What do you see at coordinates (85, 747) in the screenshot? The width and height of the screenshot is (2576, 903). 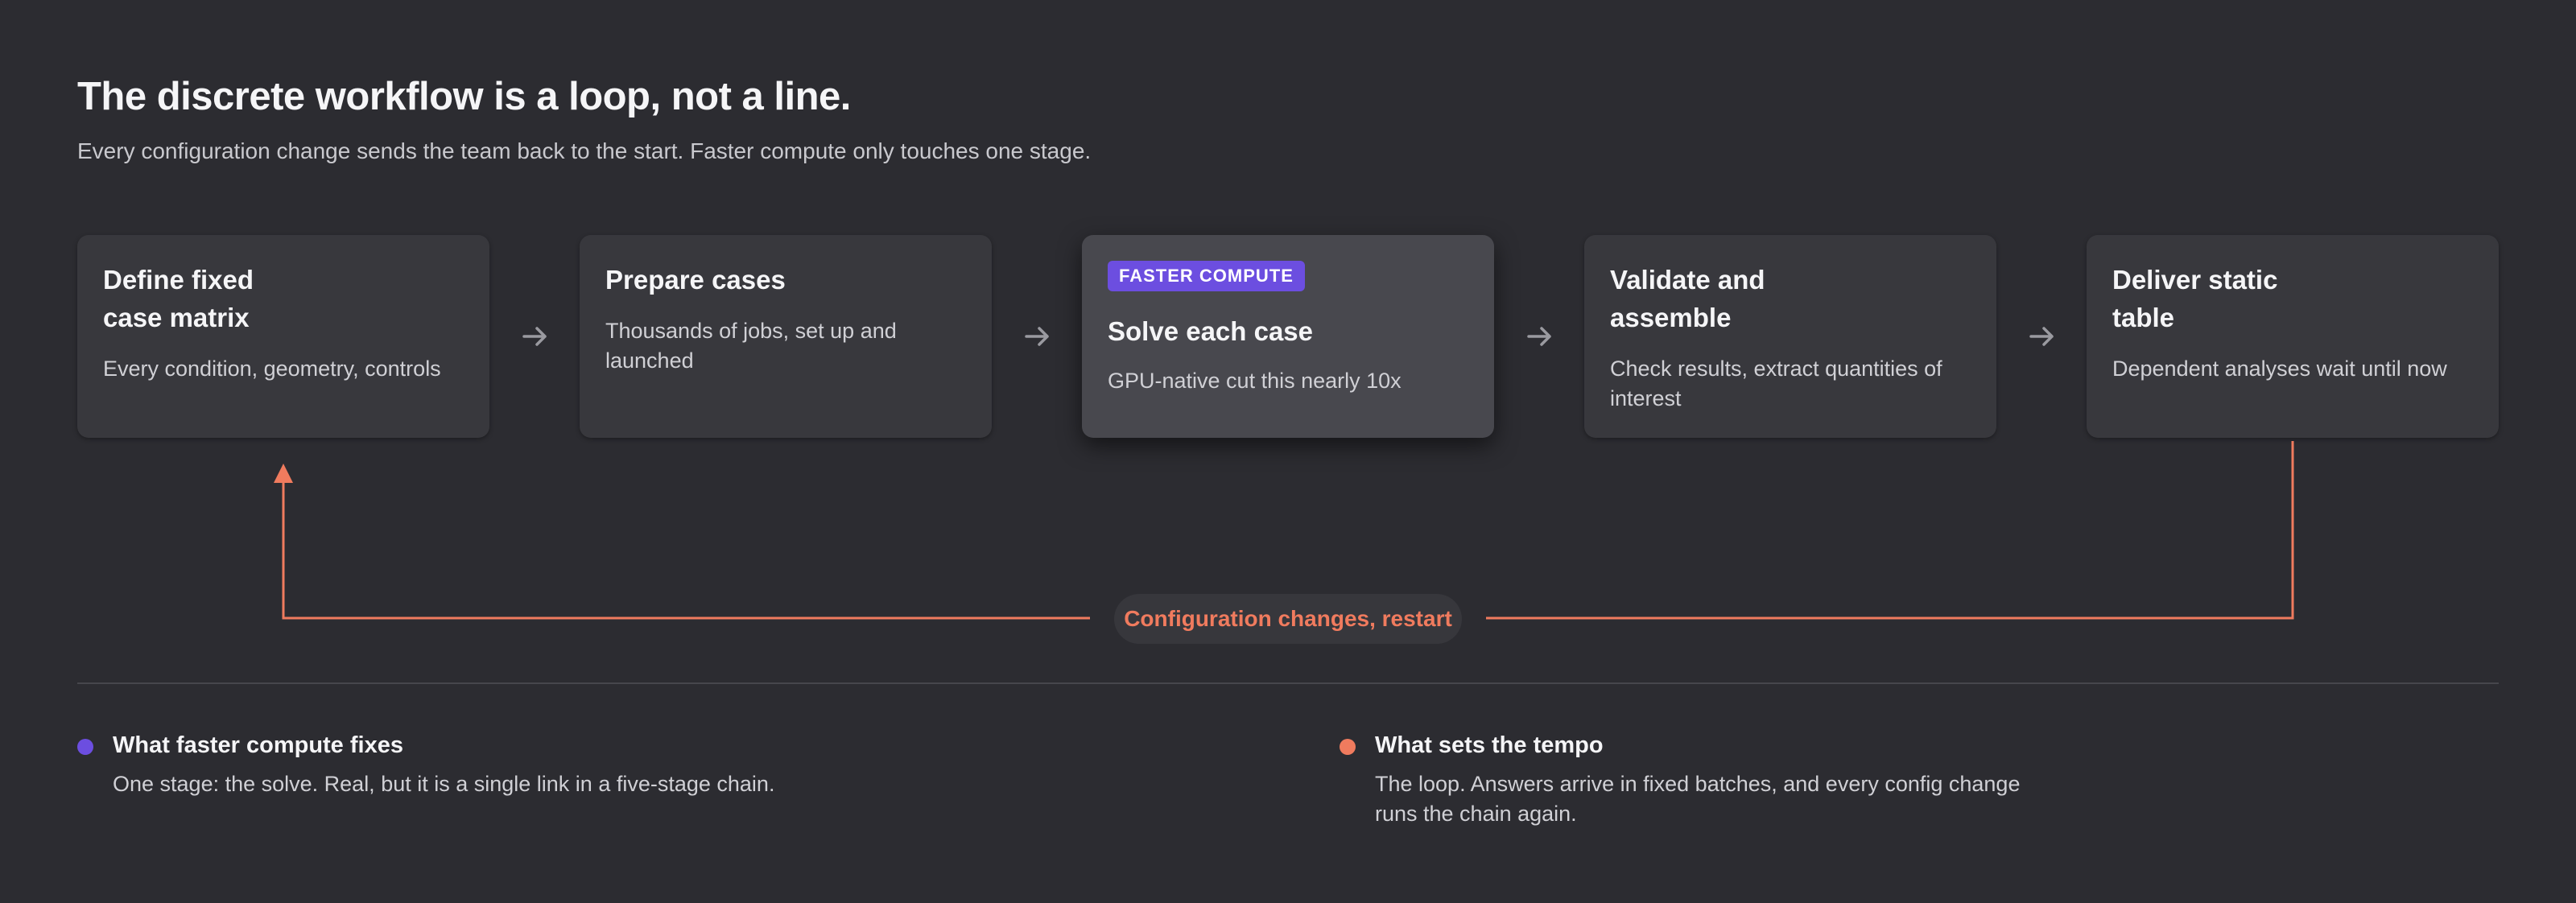 I see `purple-dot-icon` at bounding box center [85, 747].